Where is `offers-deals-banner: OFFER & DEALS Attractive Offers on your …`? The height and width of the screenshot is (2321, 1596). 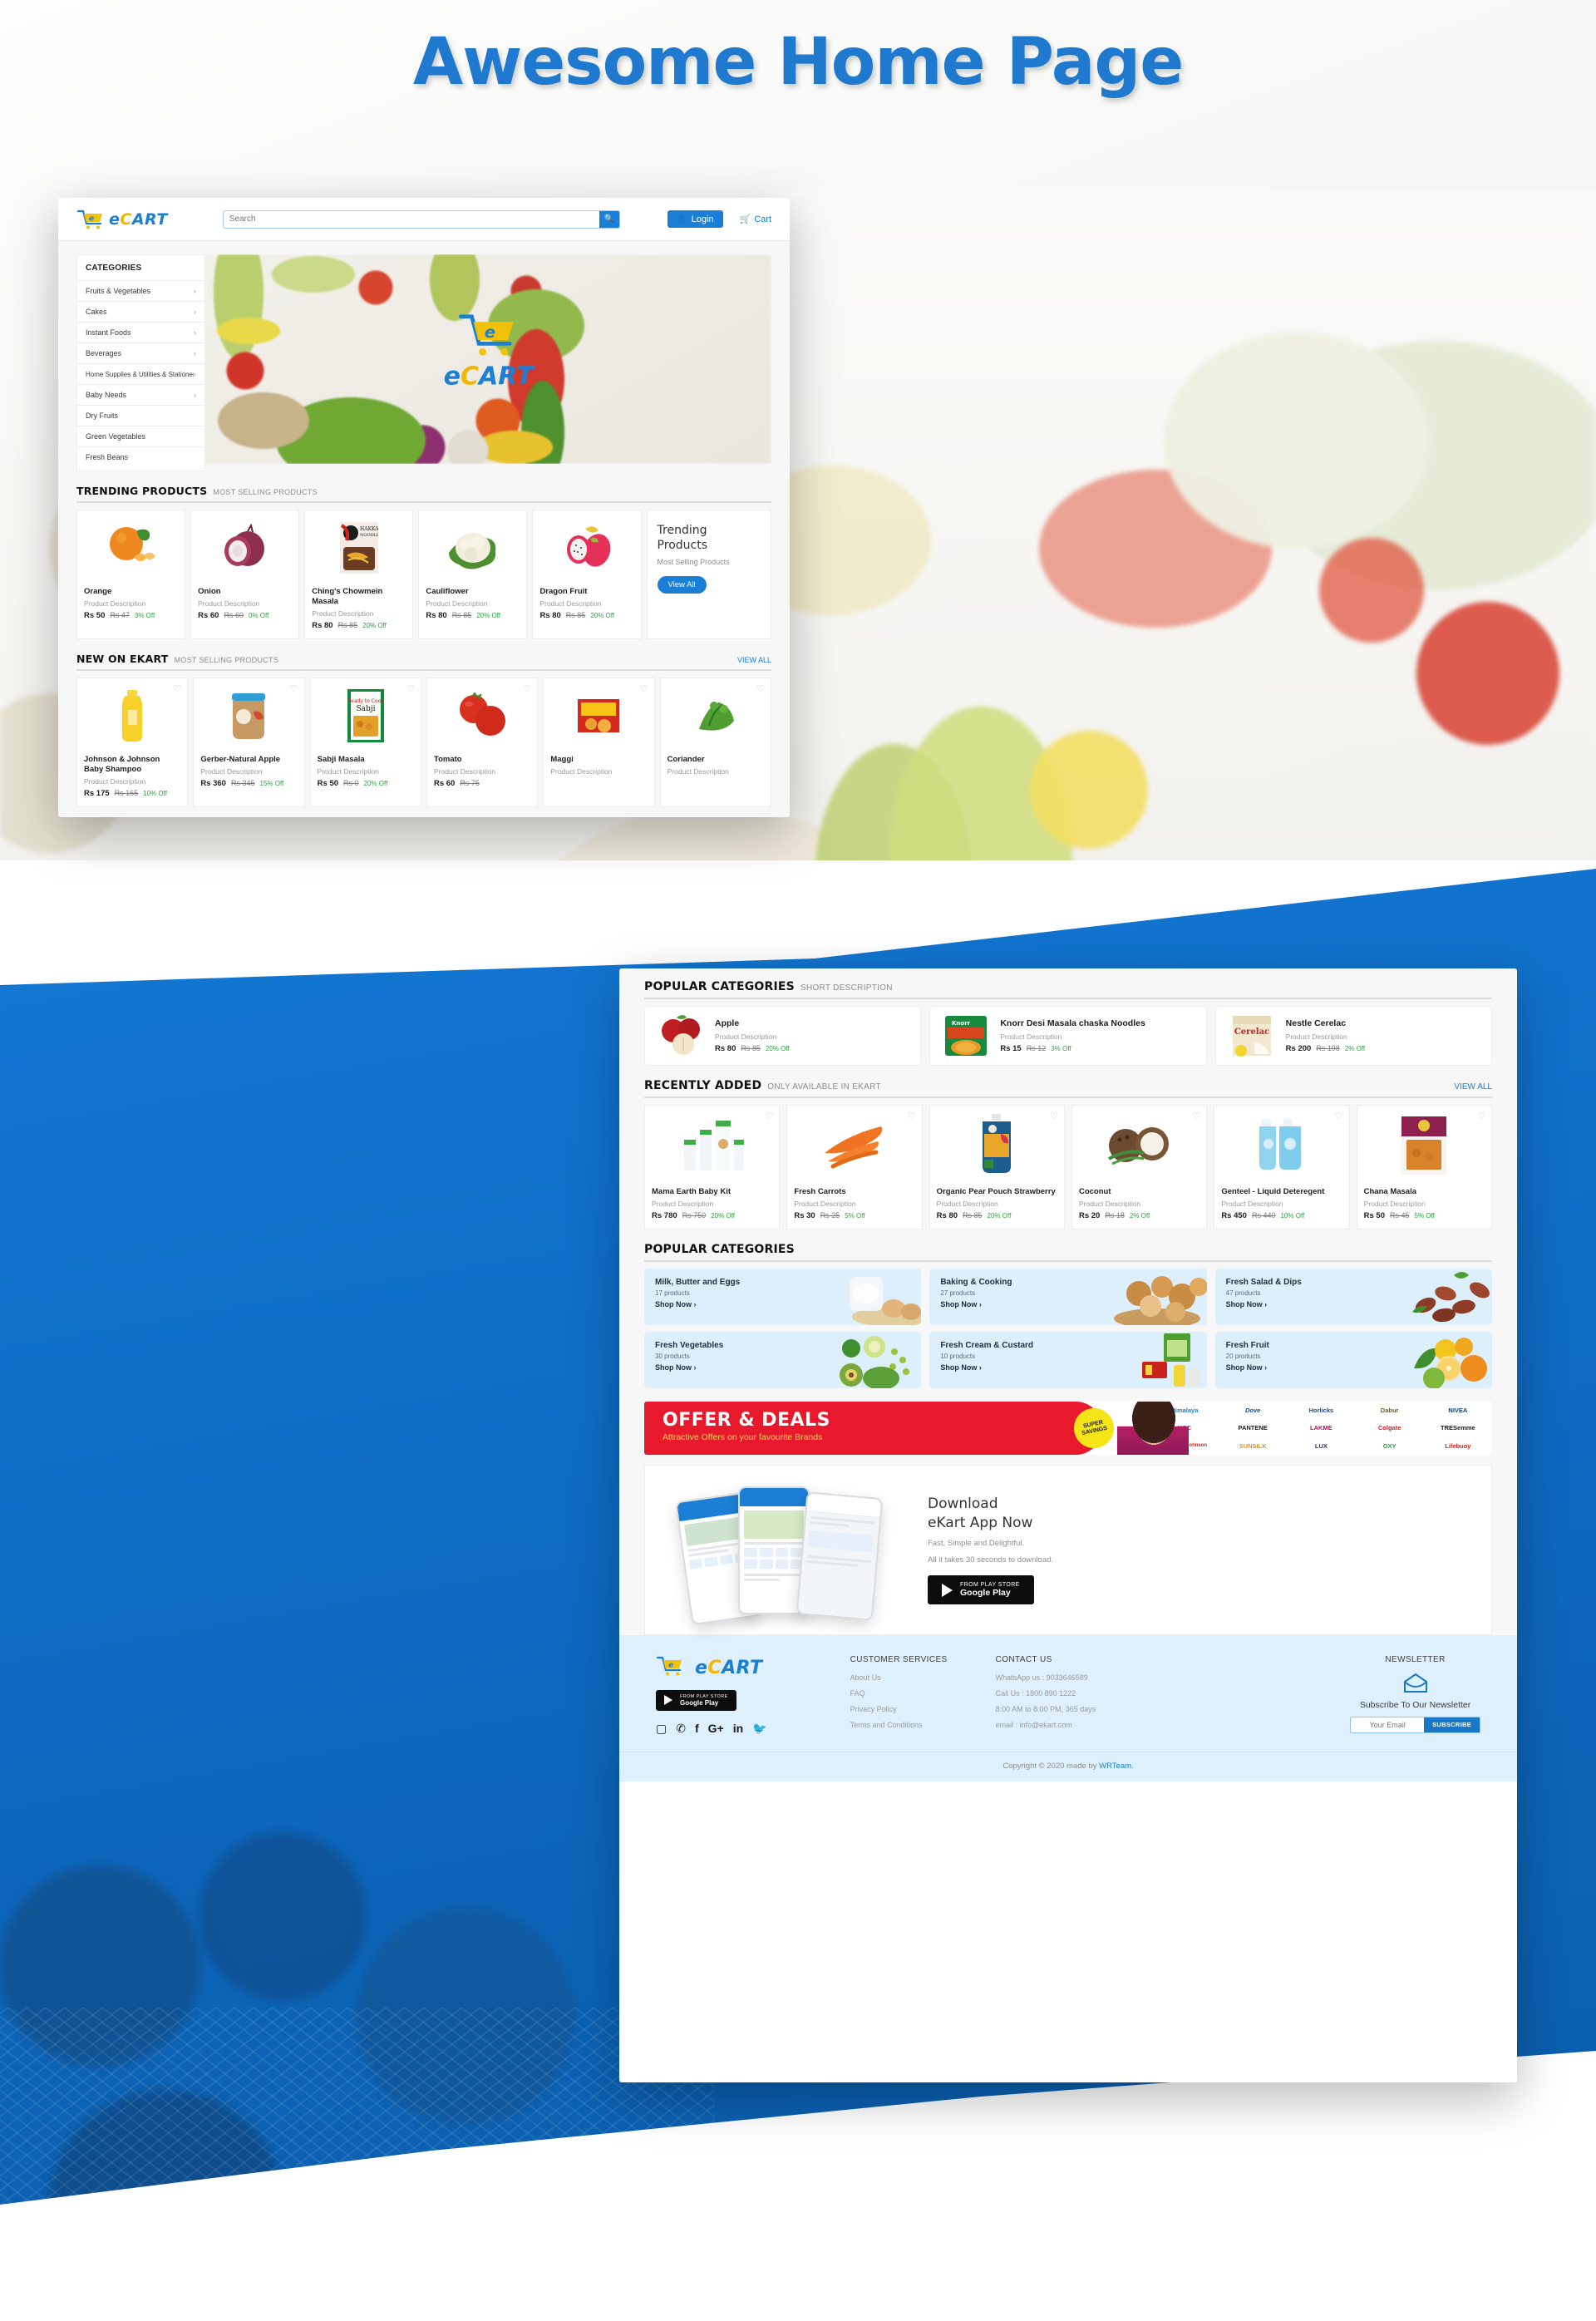
offers-deals-banner: OFFER & DEALS Attractive Offers on your … is located at coordinates (1068, 1428).